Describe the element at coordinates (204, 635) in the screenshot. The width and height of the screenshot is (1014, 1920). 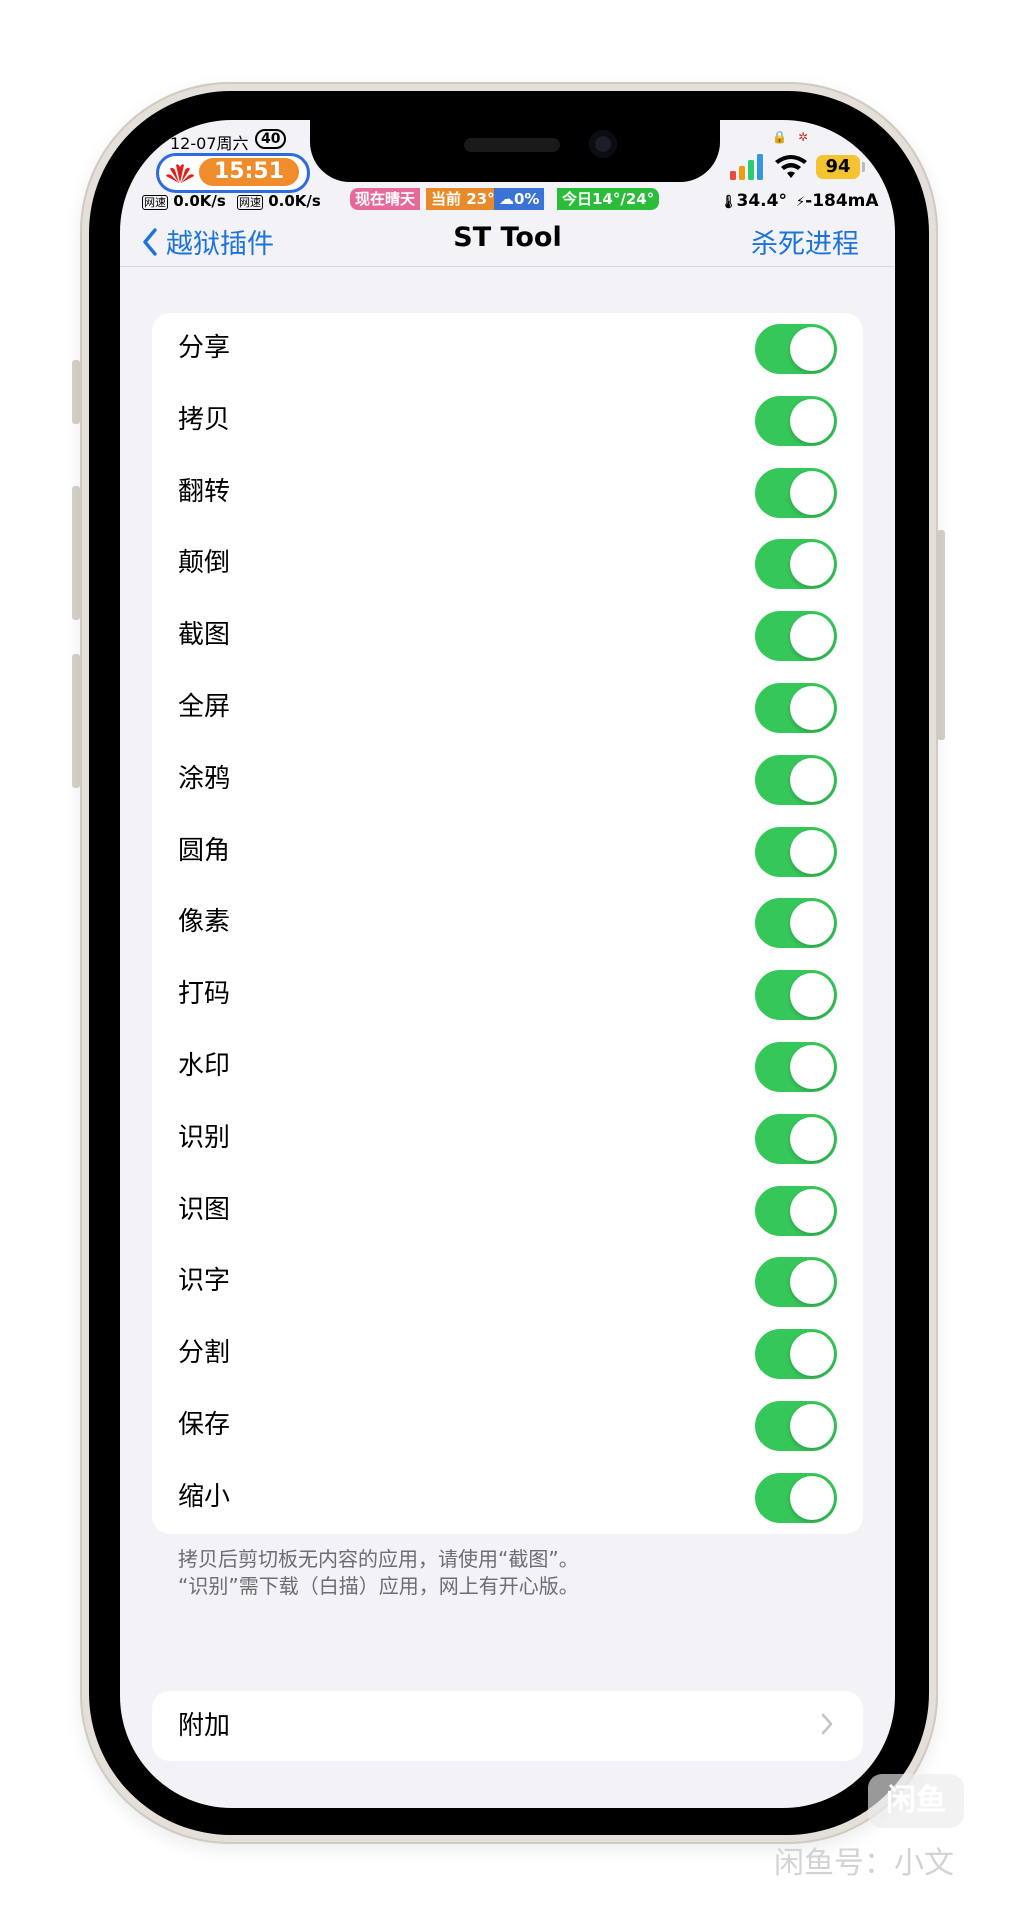
I see `toggle-label: 截图` at that location.